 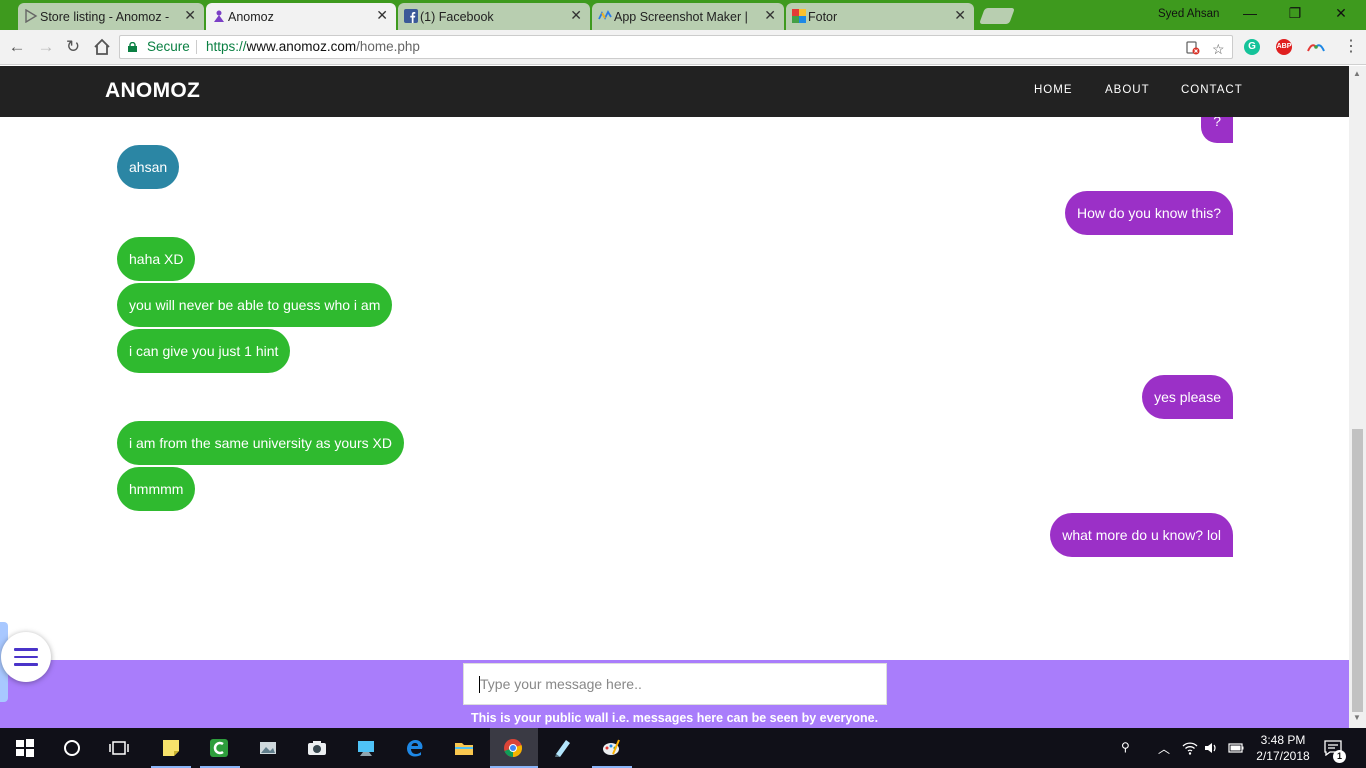 I want to click on home-icon, so click(x=102, y=47).